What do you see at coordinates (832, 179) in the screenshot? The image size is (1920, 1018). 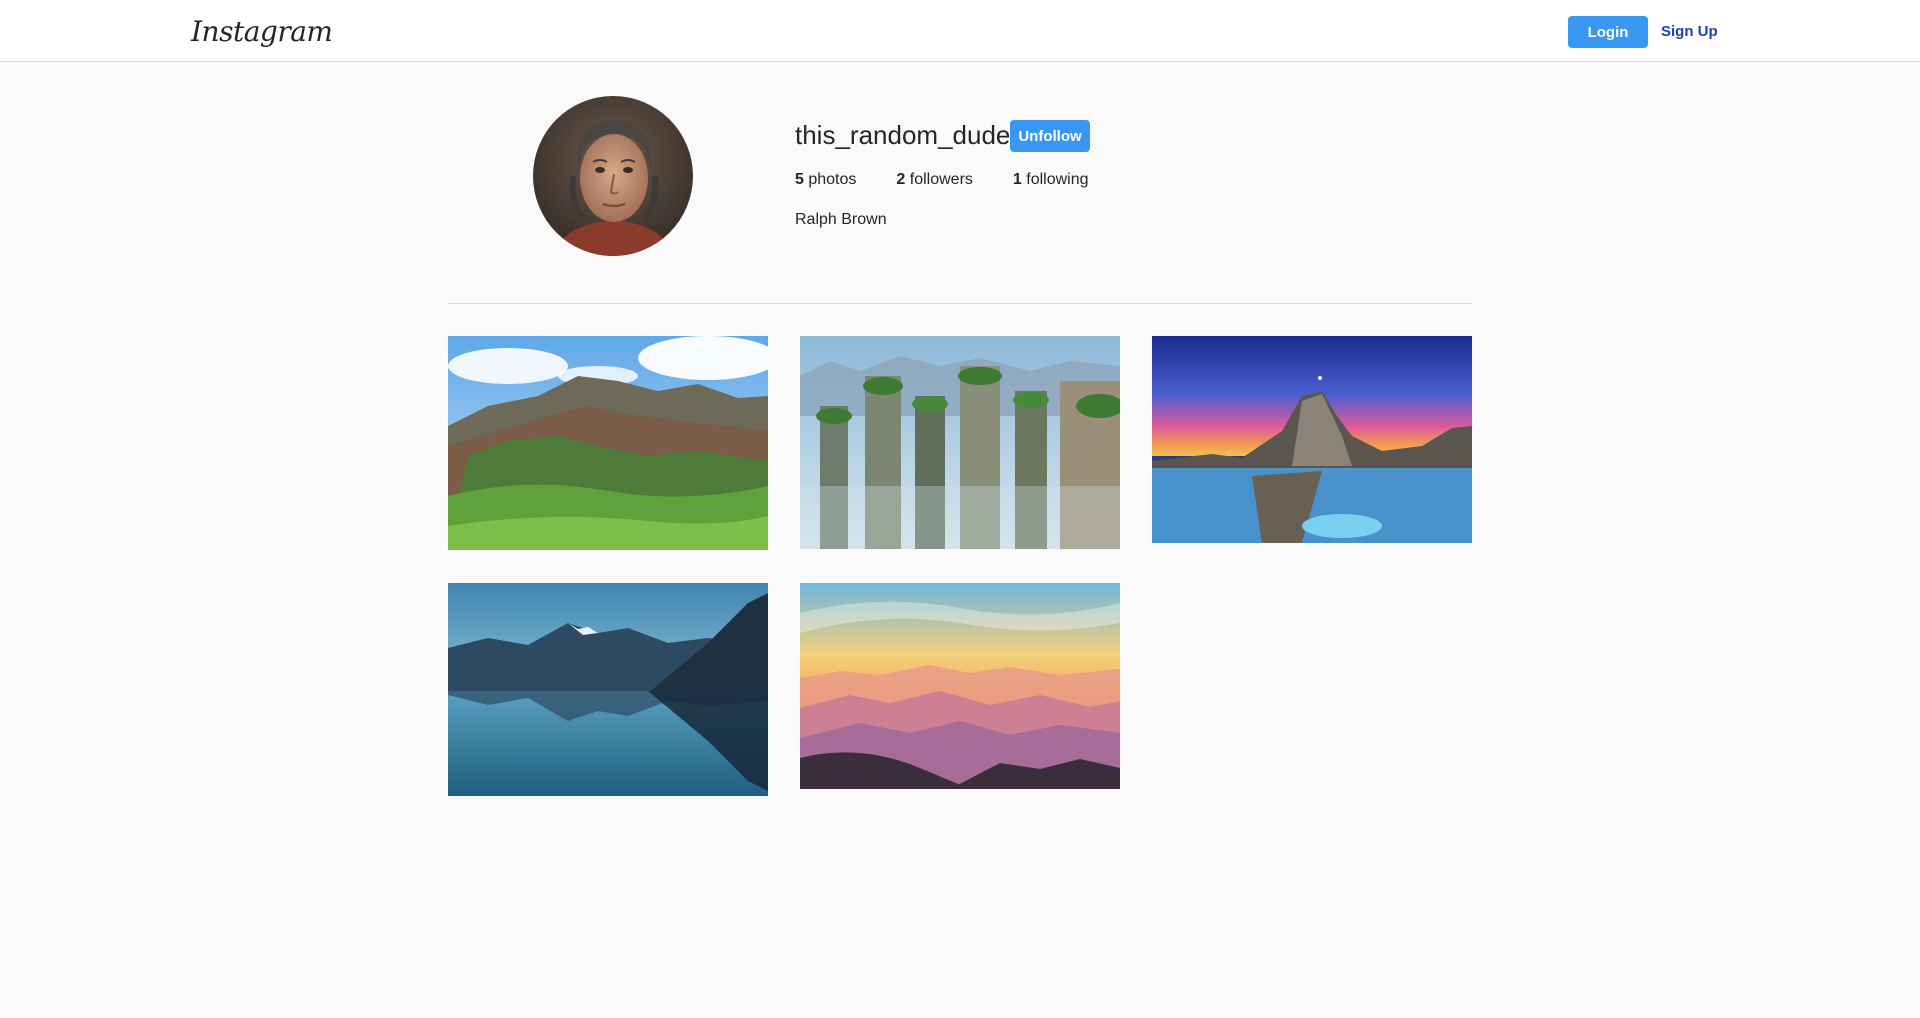 I see `stat-photos-label: photos` at bounding box center [832, 179].